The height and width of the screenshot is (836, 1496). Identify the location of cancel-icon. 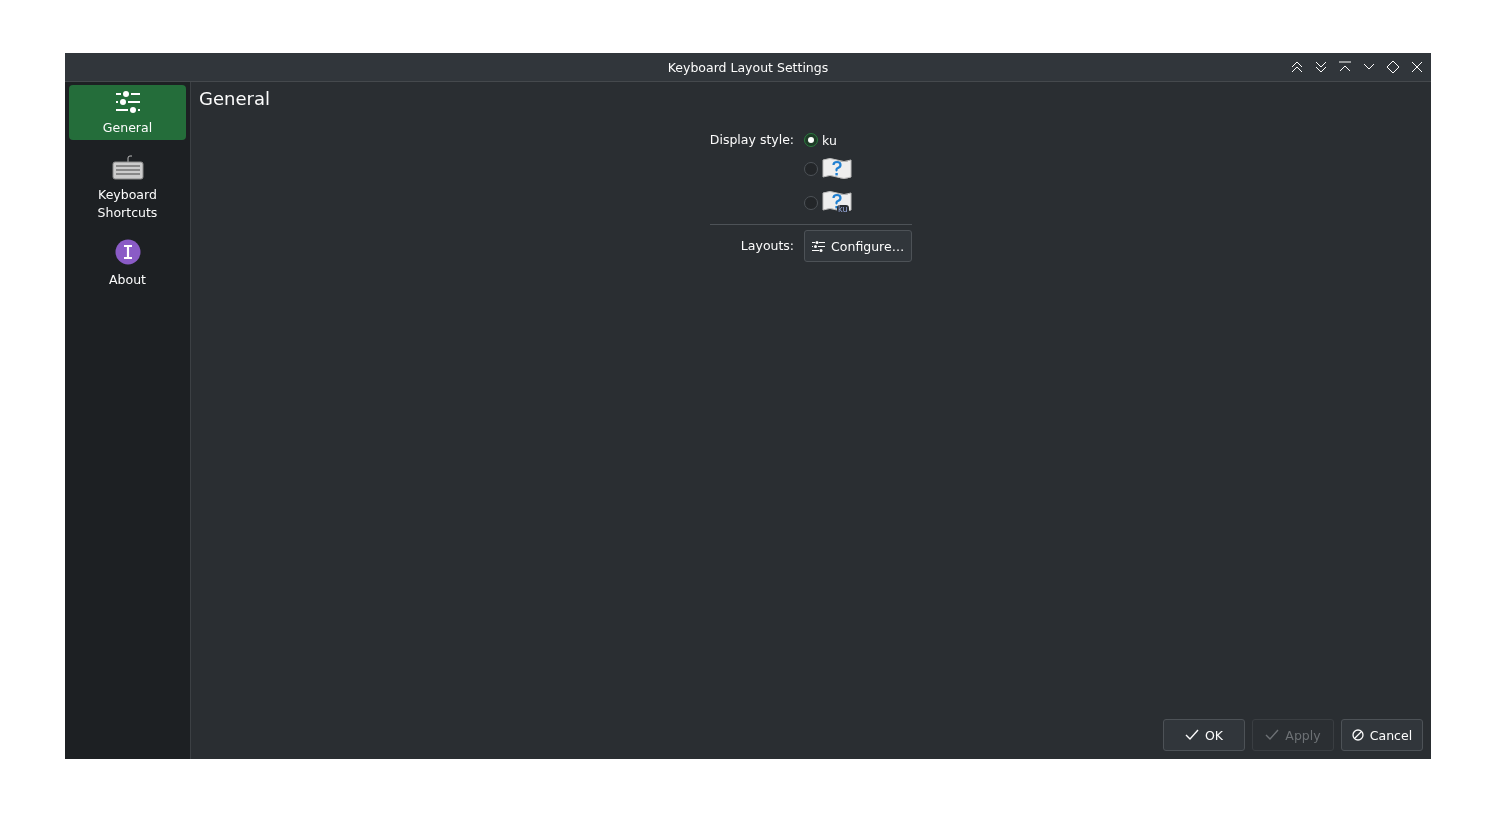
(1357, 735).